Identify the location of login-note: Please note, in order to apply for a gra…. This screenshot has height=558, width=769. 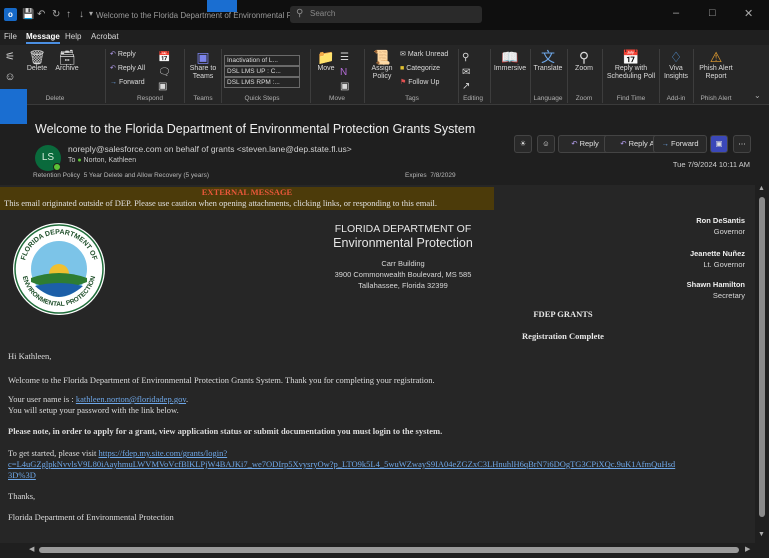
(225, 431).